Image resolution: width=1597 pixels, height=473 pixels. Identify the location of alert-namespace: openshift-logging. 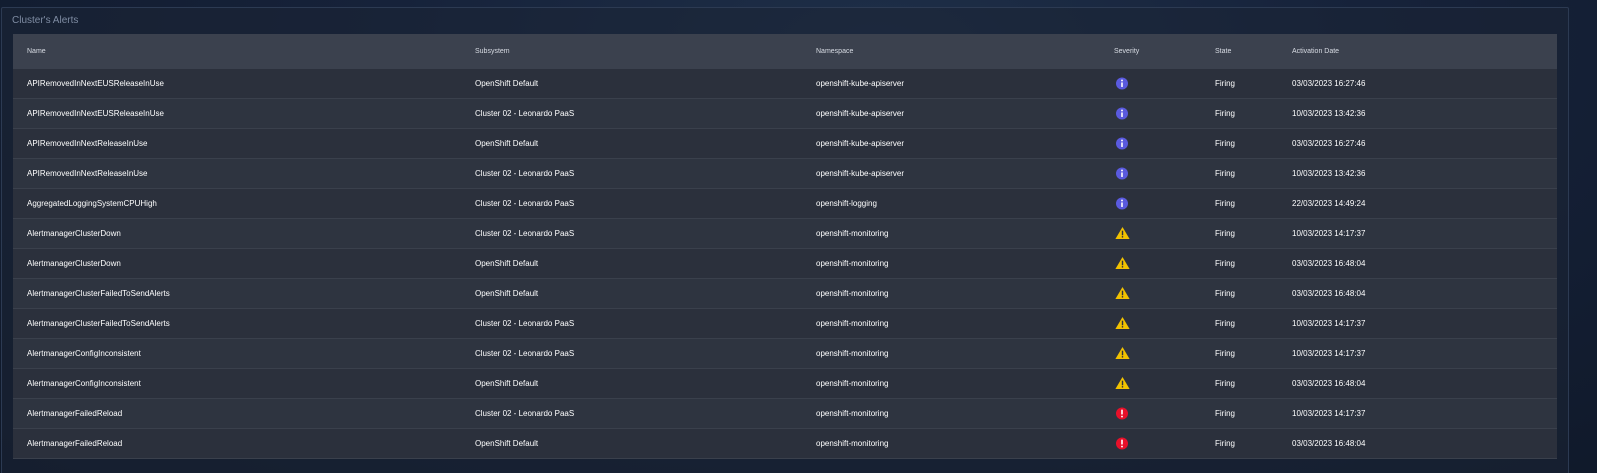
(846, 203).